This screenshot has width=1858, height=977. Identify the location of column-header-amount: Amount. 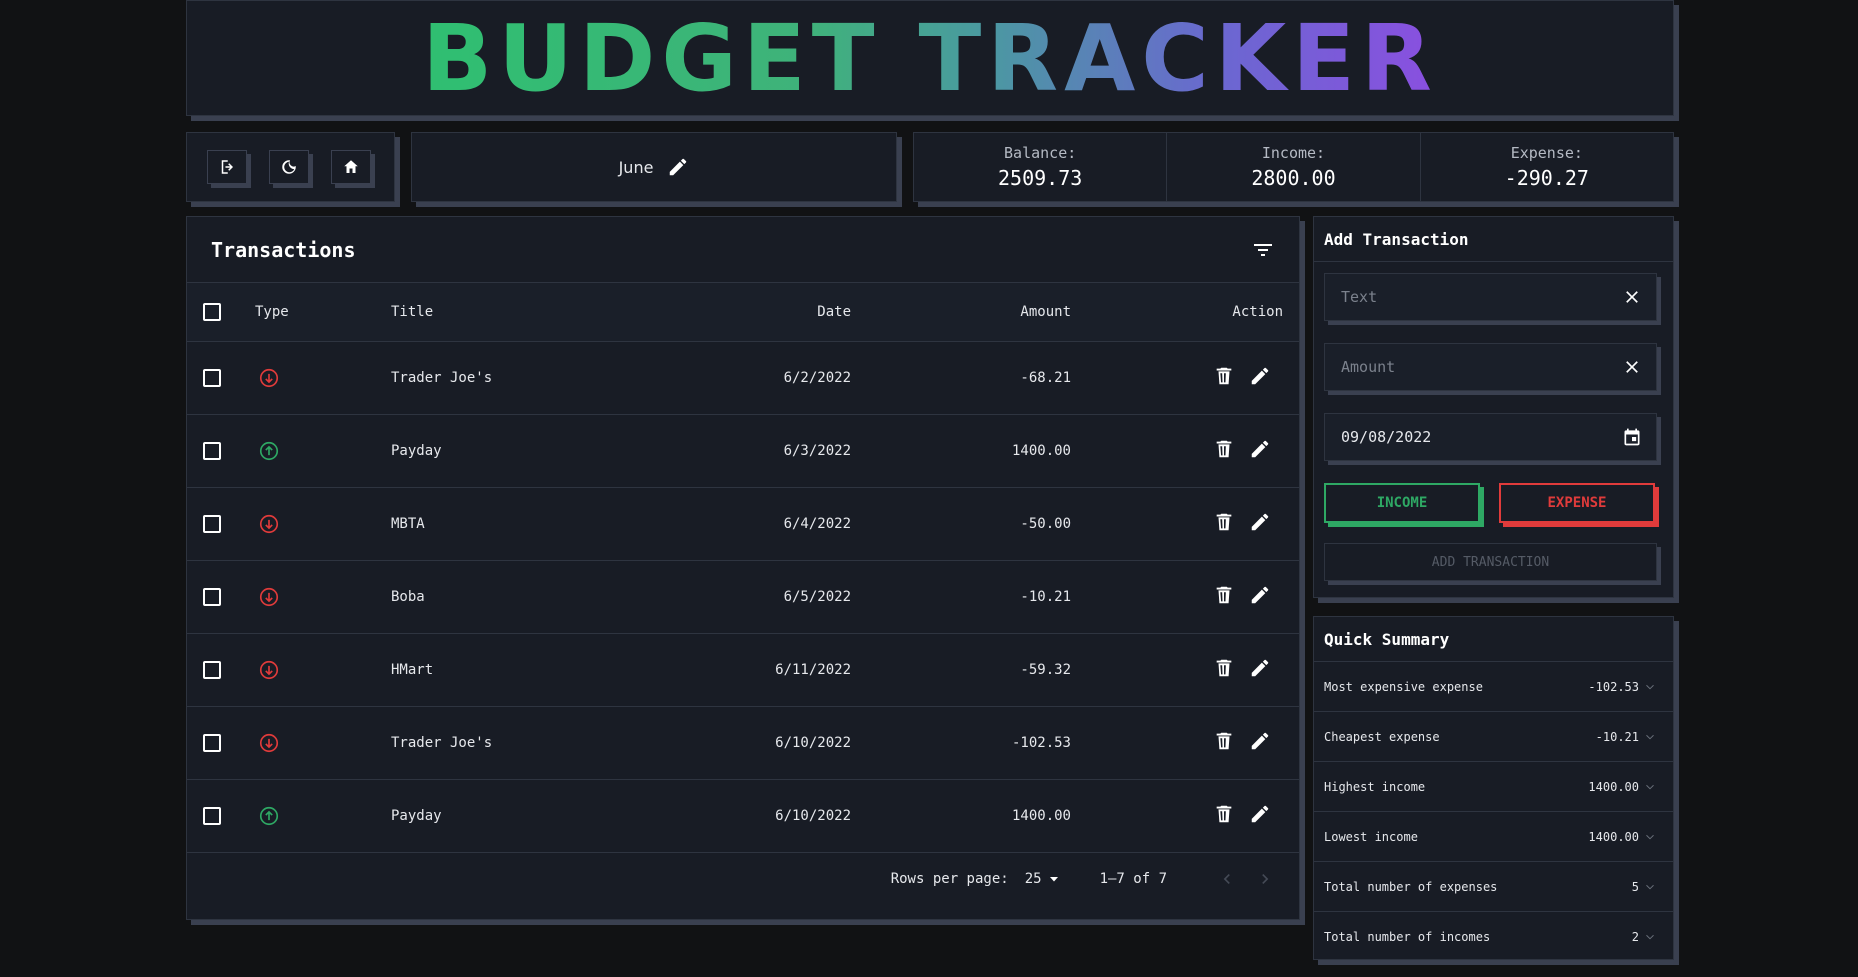
(961, 312).